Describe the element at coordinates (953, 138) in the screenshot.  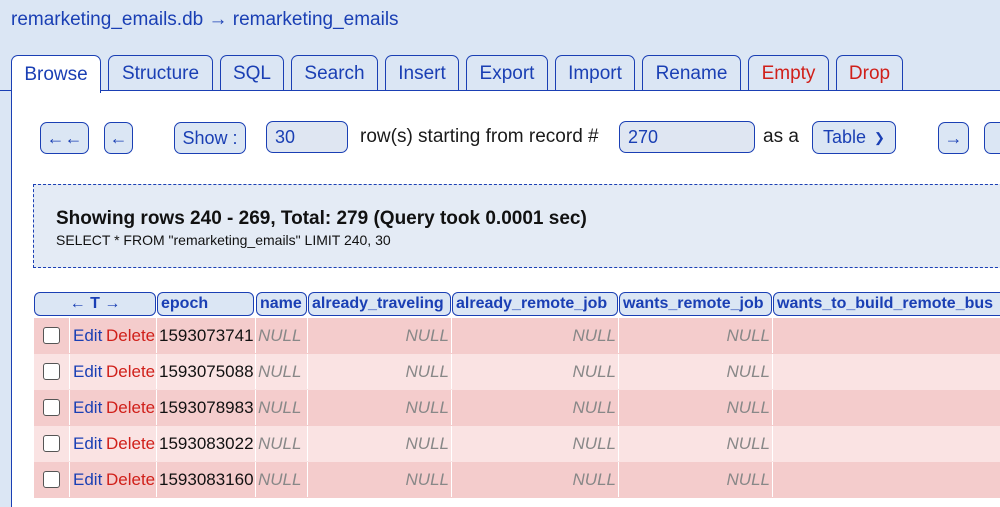
I see `next-page-button: →` at that location.